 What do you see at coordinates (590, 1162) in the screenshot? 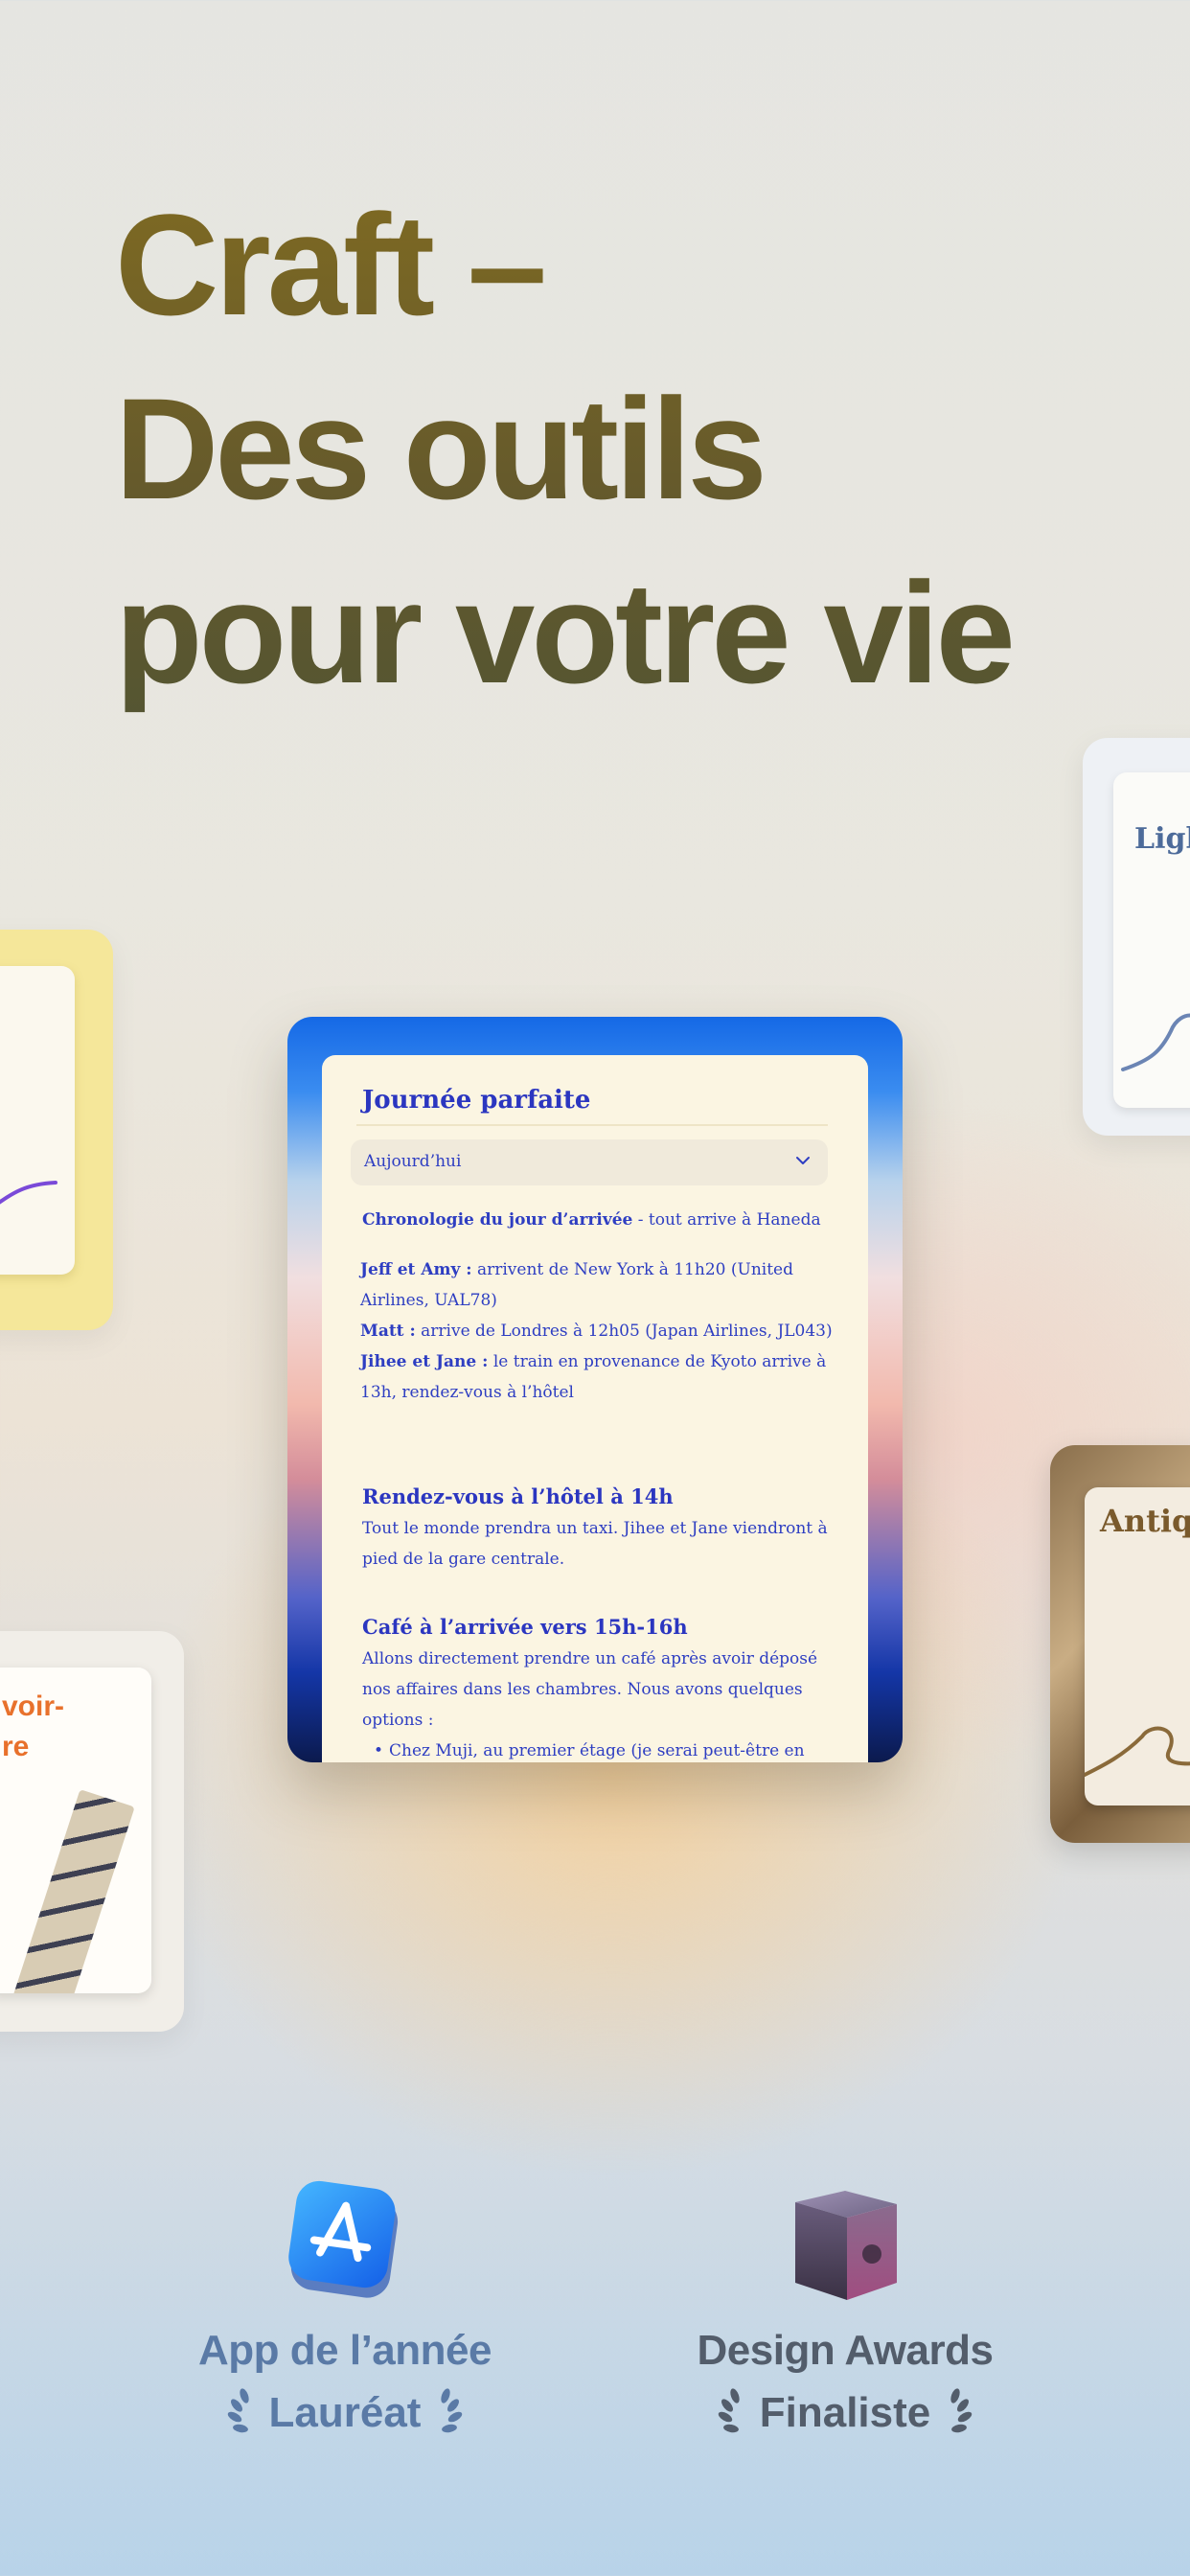
I see `date-dropdown: Aujourd’hui` at bounding box center [590, 1162].